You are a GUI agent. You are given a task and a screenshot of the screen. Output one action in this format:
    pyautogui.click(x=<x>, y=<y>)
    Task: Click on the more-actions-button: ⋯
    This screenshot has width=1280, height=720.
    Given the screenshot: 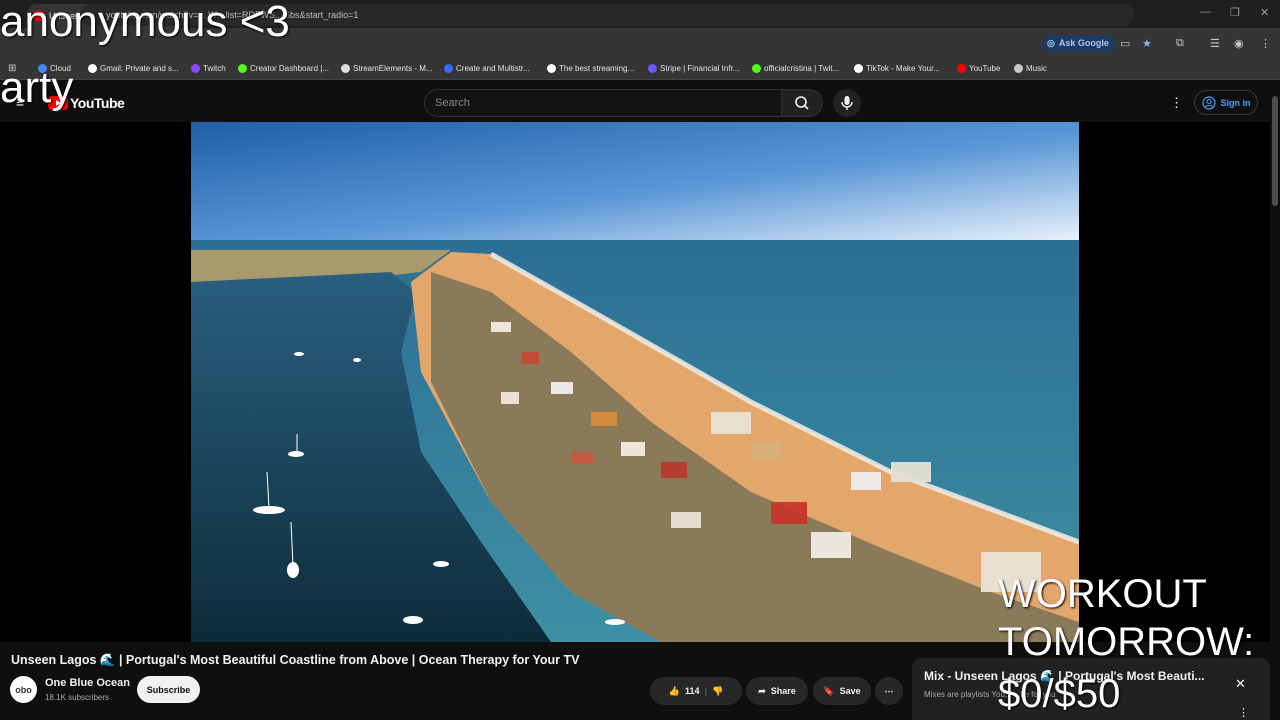 What is the action you would take?
    pyautogui.click(x=889, y=691)
    